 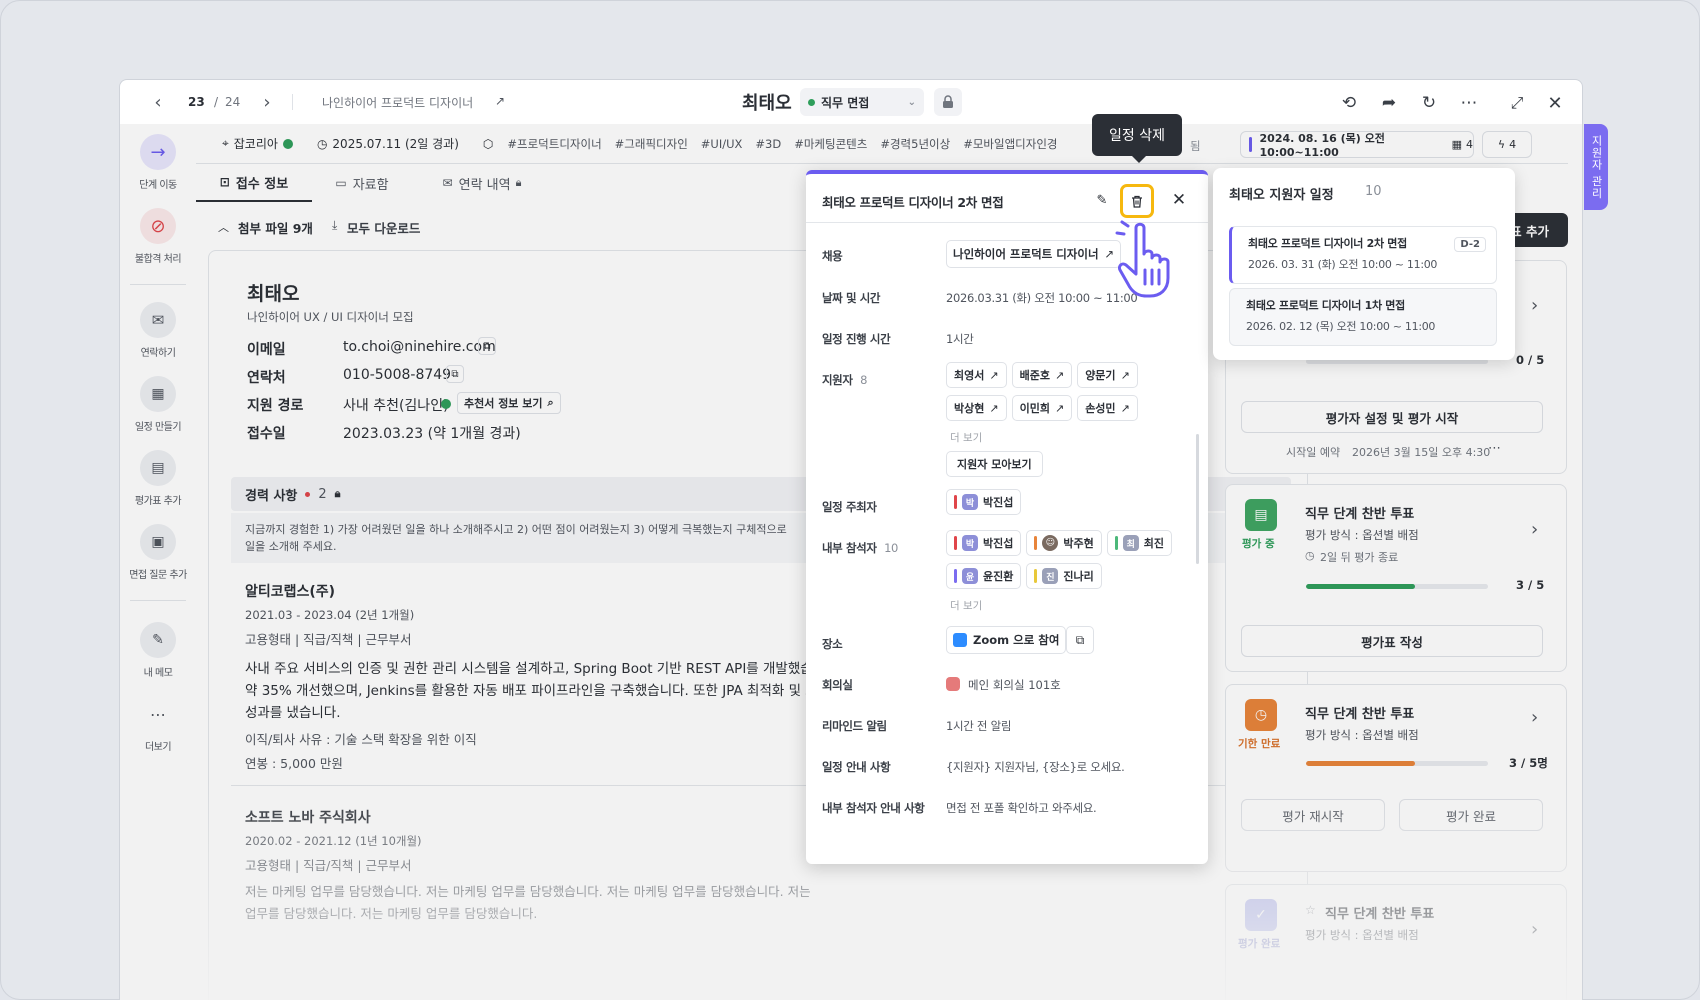 What do you see at coordinates (1042, 375) in the screenshot?
I see `applicant-chip: 배준호 ↗` at bounding box center [1042, 375].